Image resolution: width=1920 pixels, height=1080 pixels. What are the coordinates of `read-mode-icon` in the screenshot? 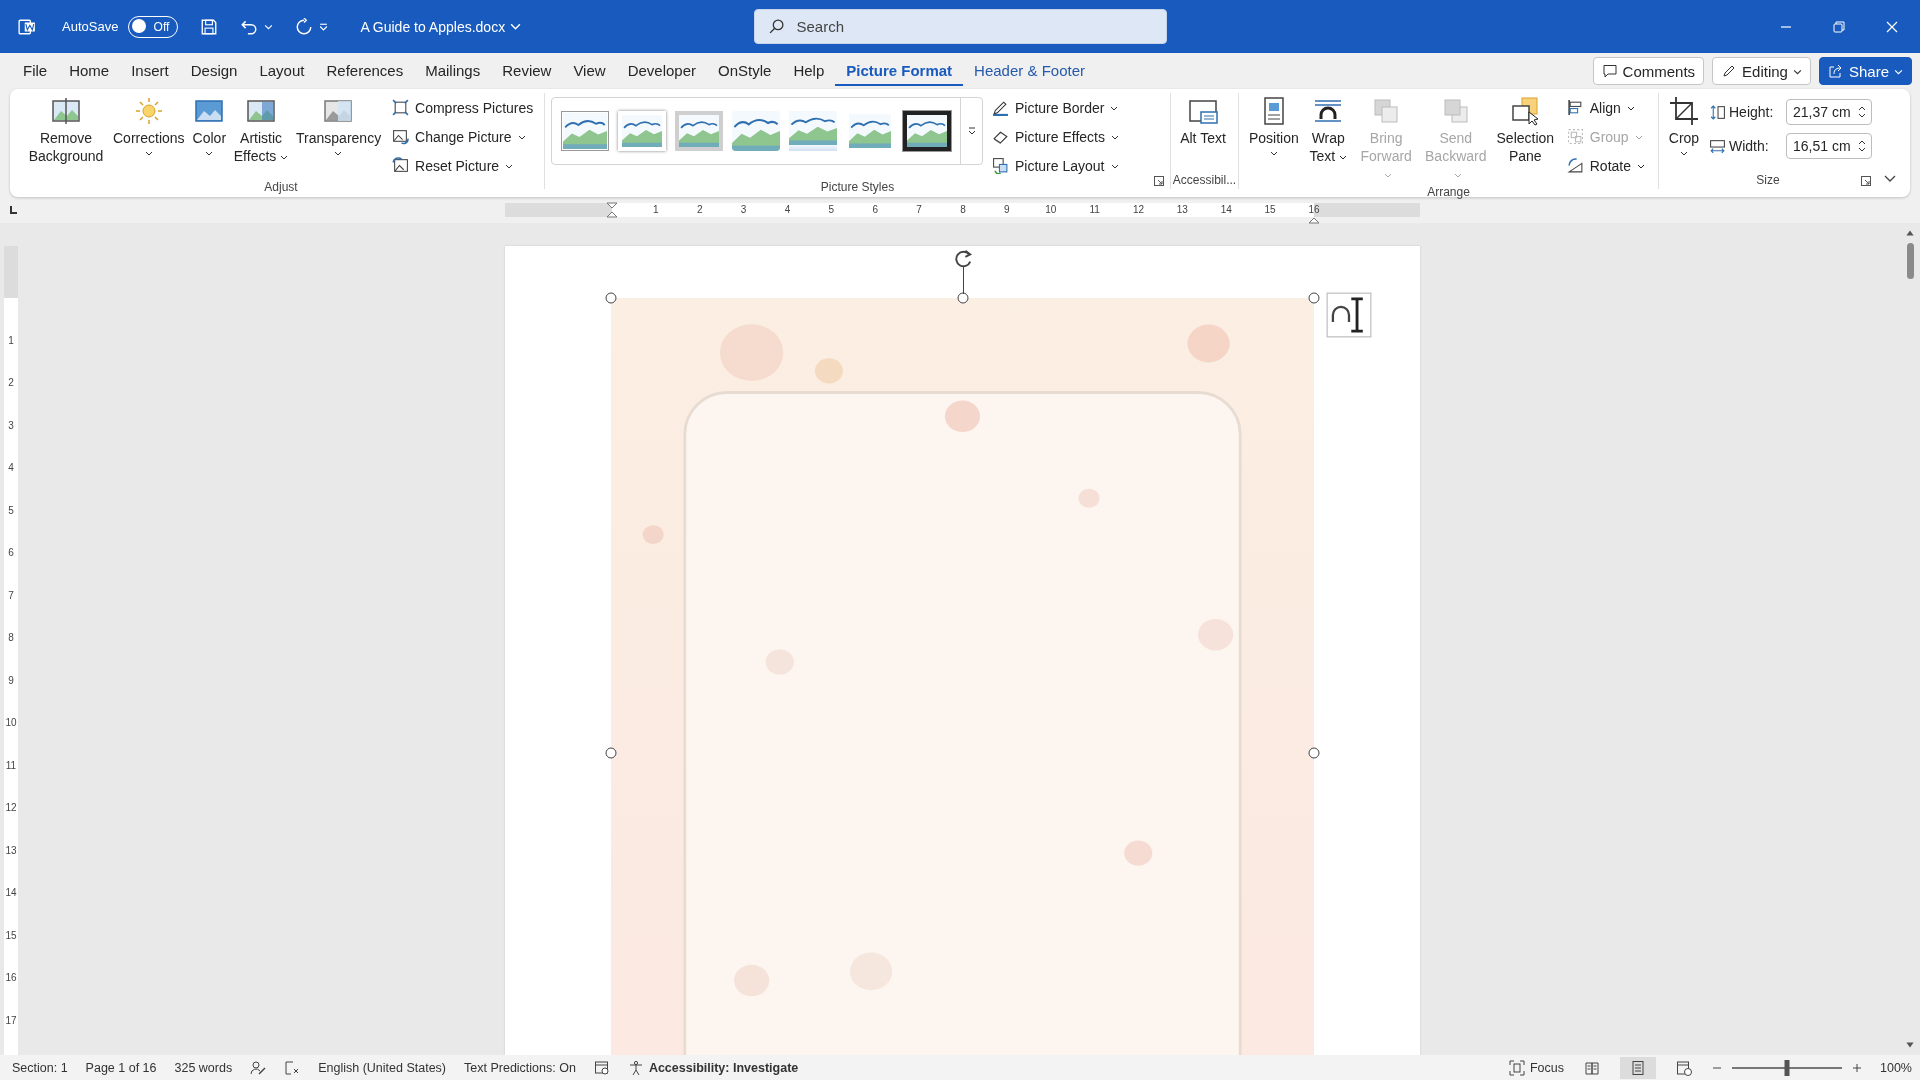 It's located at (1592, 1067).